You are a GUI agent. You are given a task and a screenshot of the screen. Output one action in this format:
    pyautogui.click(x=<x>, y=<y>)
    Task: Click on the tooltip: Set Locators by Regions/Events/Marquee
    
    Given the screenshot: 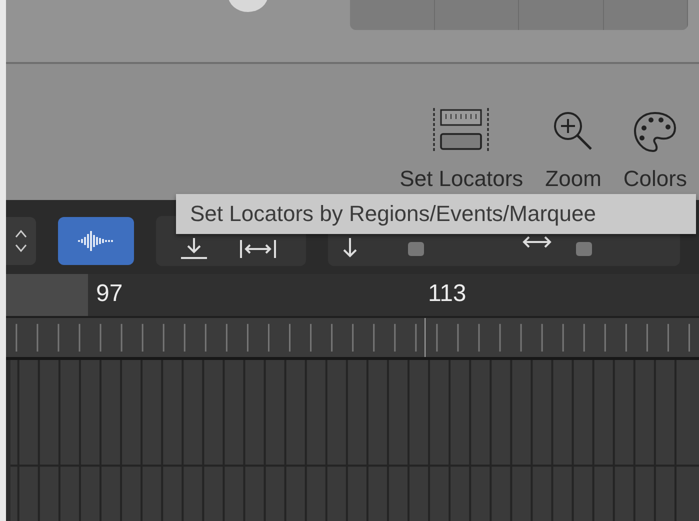 What is the action you would take?
    pyautogui.click(x=436, y=214)
    